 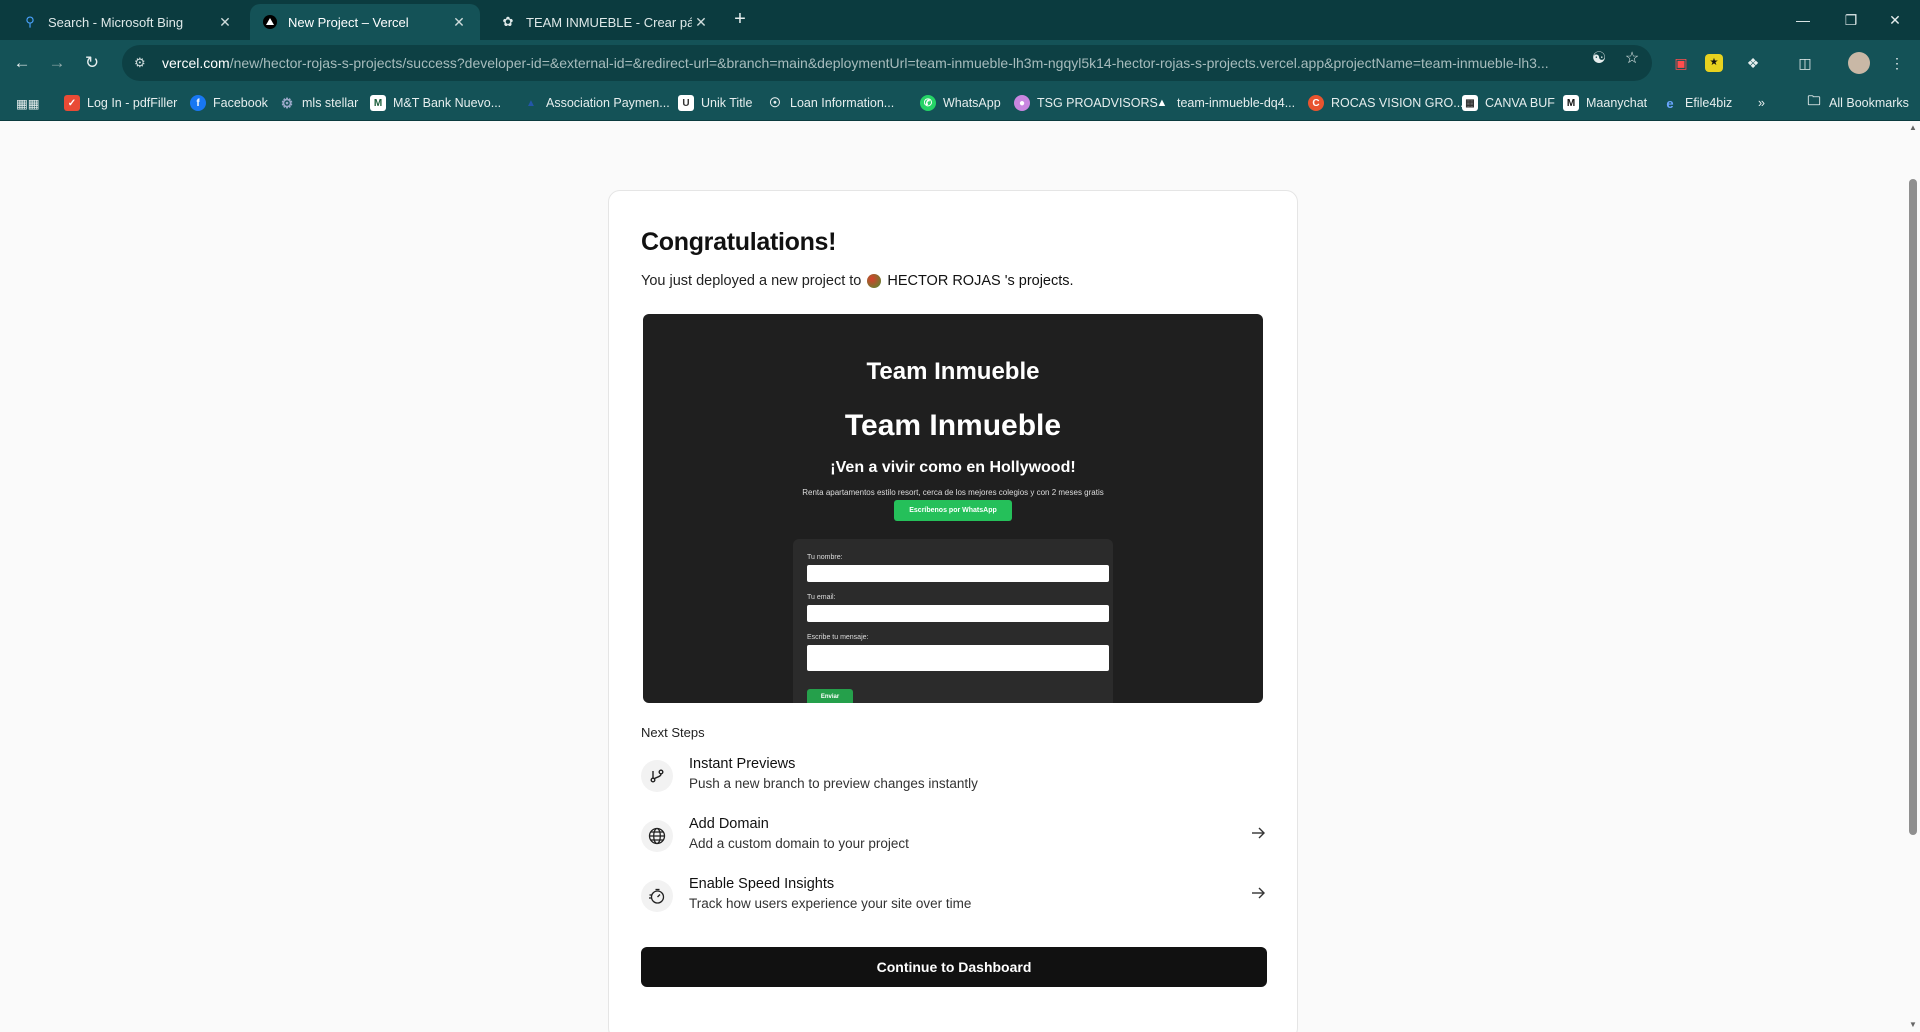 I want to click on whatsapp-icon: ✆, so click(x=928, y=103).